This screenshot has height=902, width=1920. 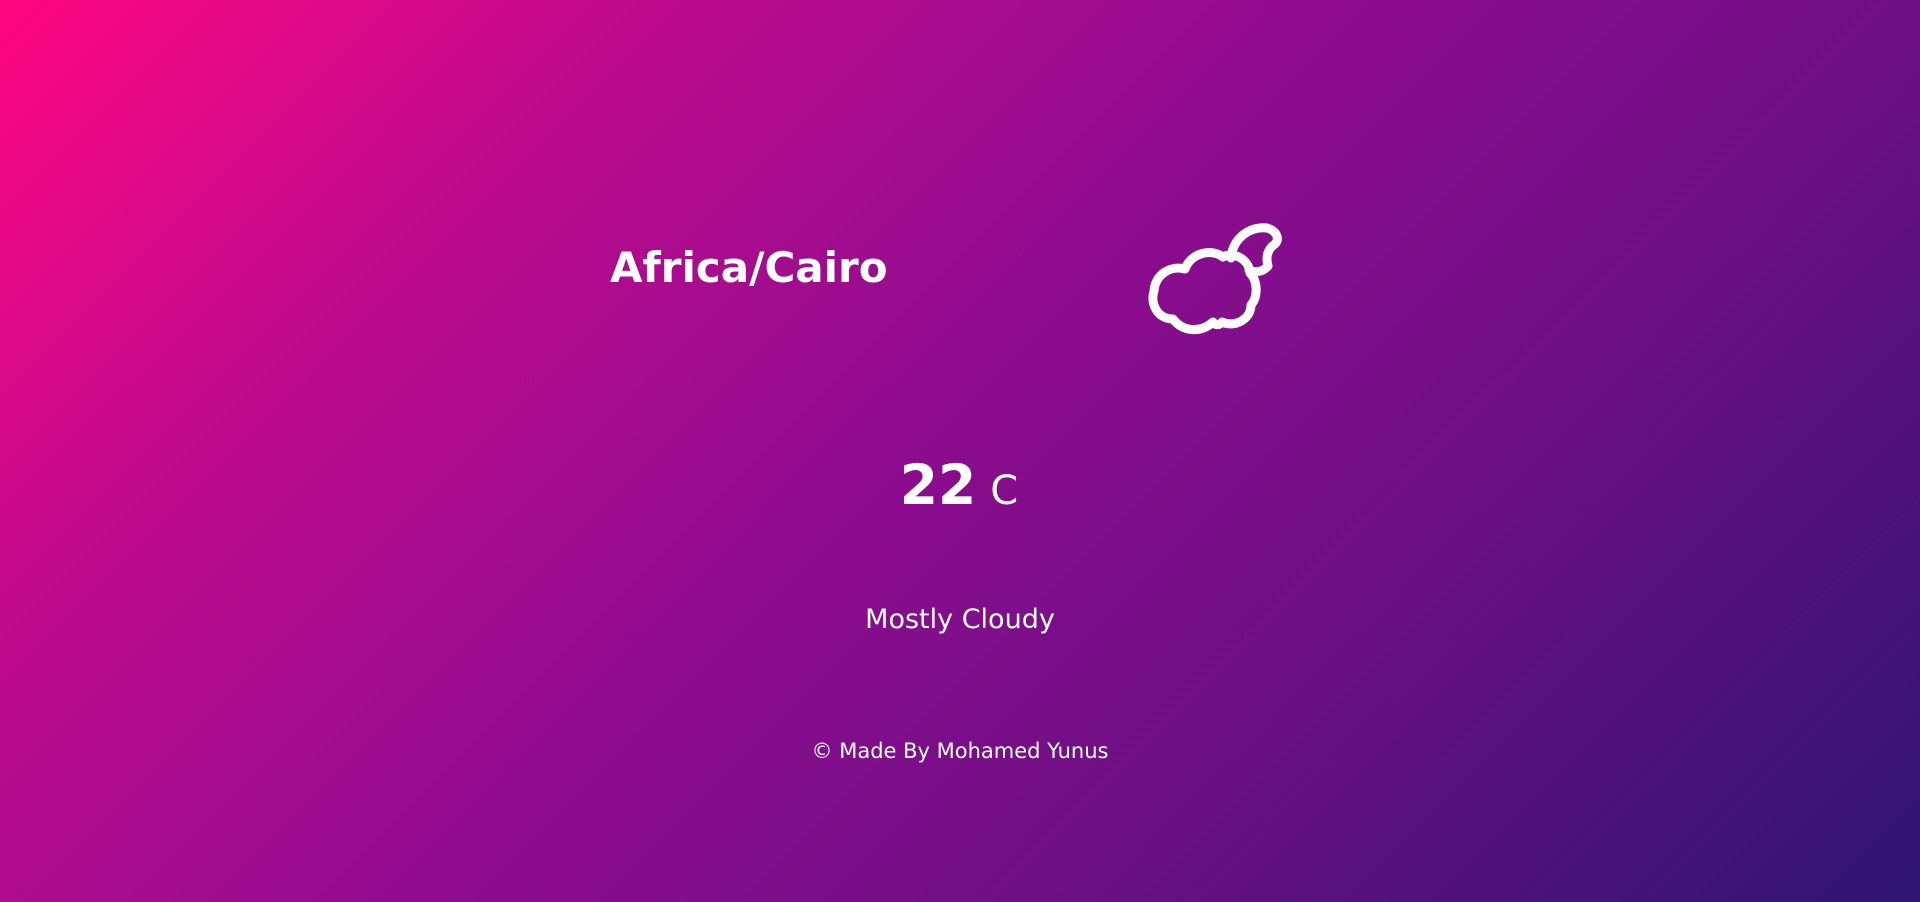 I want to click on temperature-row: 22 C, so click(x=960, y=485).